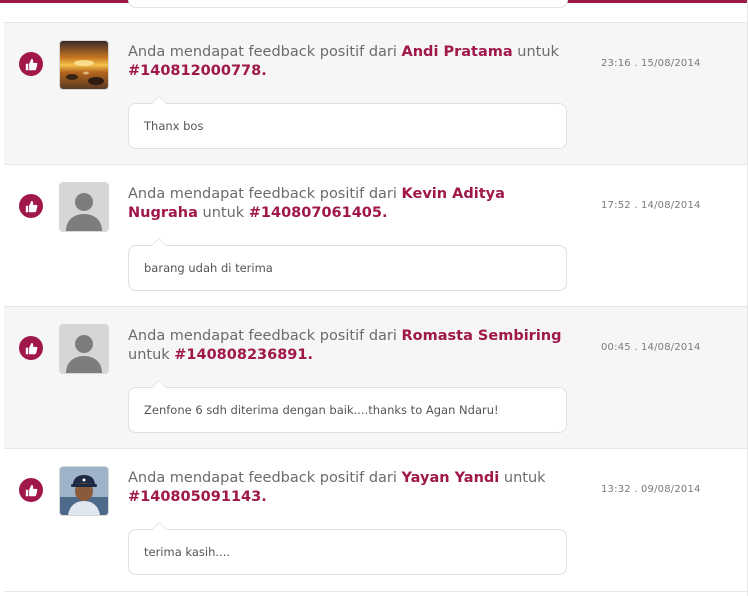 Image resolution: width=748 pixels, height=596 pixels. Describe the element at coordinates (451, 478) in the screenshot. I see `user-link: Yayan Yandi` at that location.